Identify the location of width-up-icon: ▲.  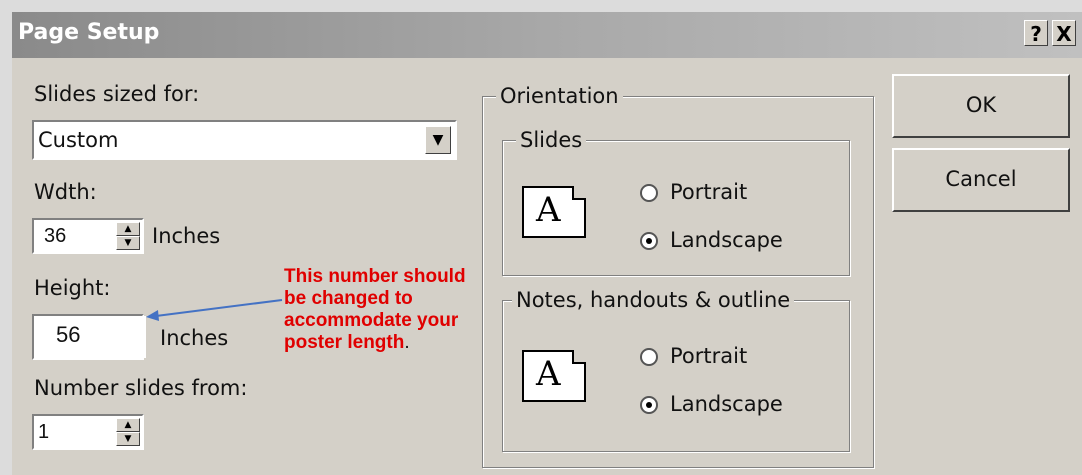
(128, 229).